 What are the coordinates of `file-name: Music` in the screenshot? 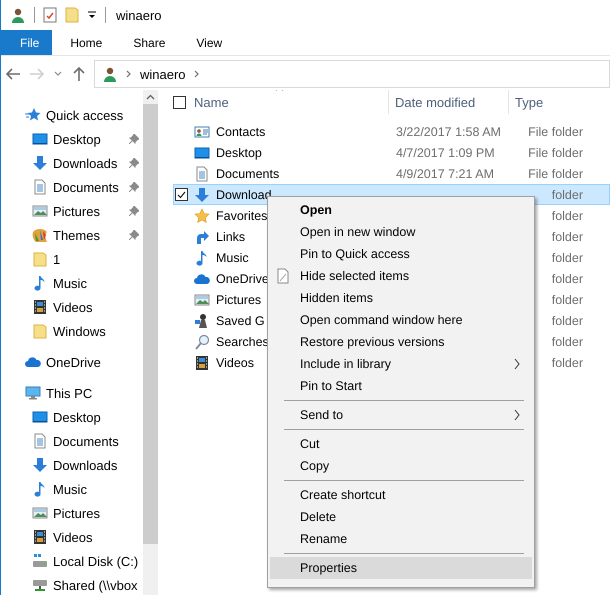 It's located at (232, 257).